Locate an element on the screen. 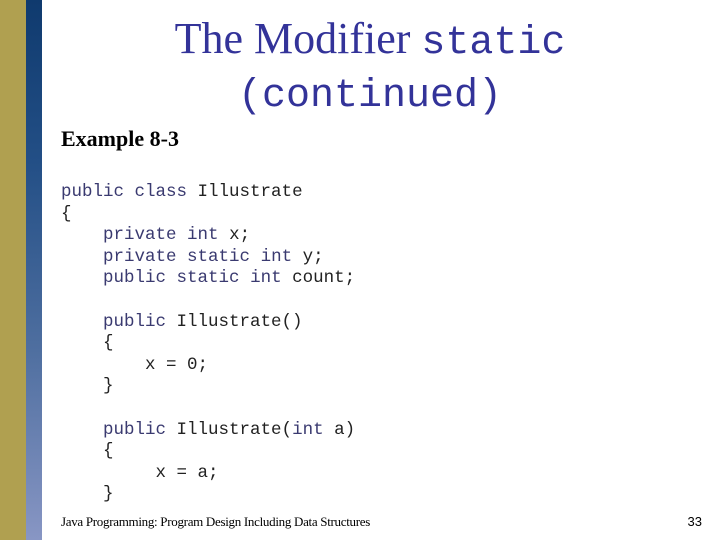 The width and height of the screenshot is (720, 540). code-line: private static int y; is located at coordinates (213, 256).